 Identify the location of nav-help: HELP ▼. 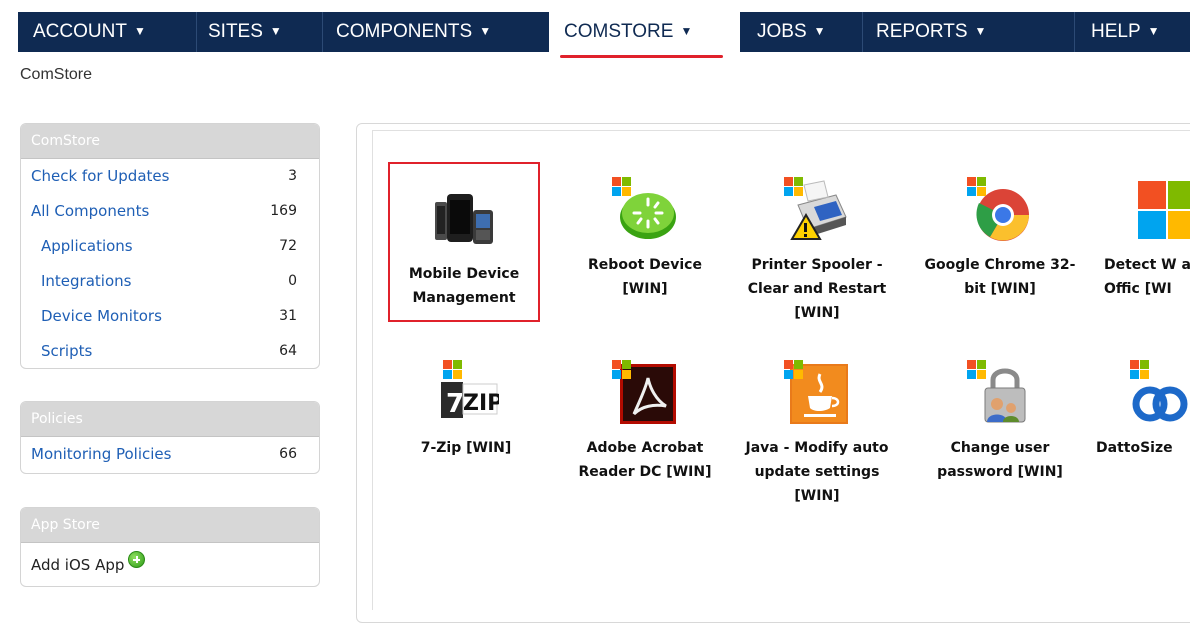
(1125, 32).